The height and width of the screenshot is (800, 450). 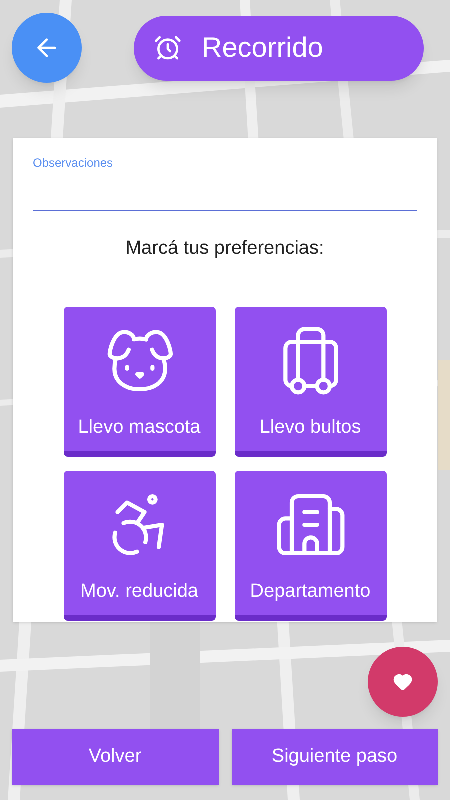 I want to click on heart-icon, so click(x=403, y=682).